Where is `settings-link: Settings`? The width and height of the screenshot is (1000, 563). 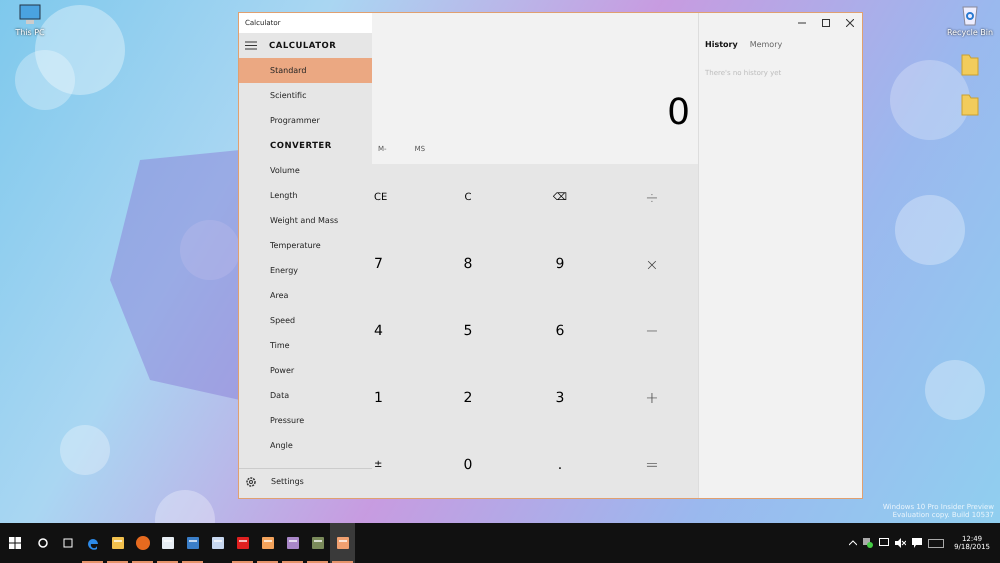 settings-link: Settings is located at coordinates (287, 481).